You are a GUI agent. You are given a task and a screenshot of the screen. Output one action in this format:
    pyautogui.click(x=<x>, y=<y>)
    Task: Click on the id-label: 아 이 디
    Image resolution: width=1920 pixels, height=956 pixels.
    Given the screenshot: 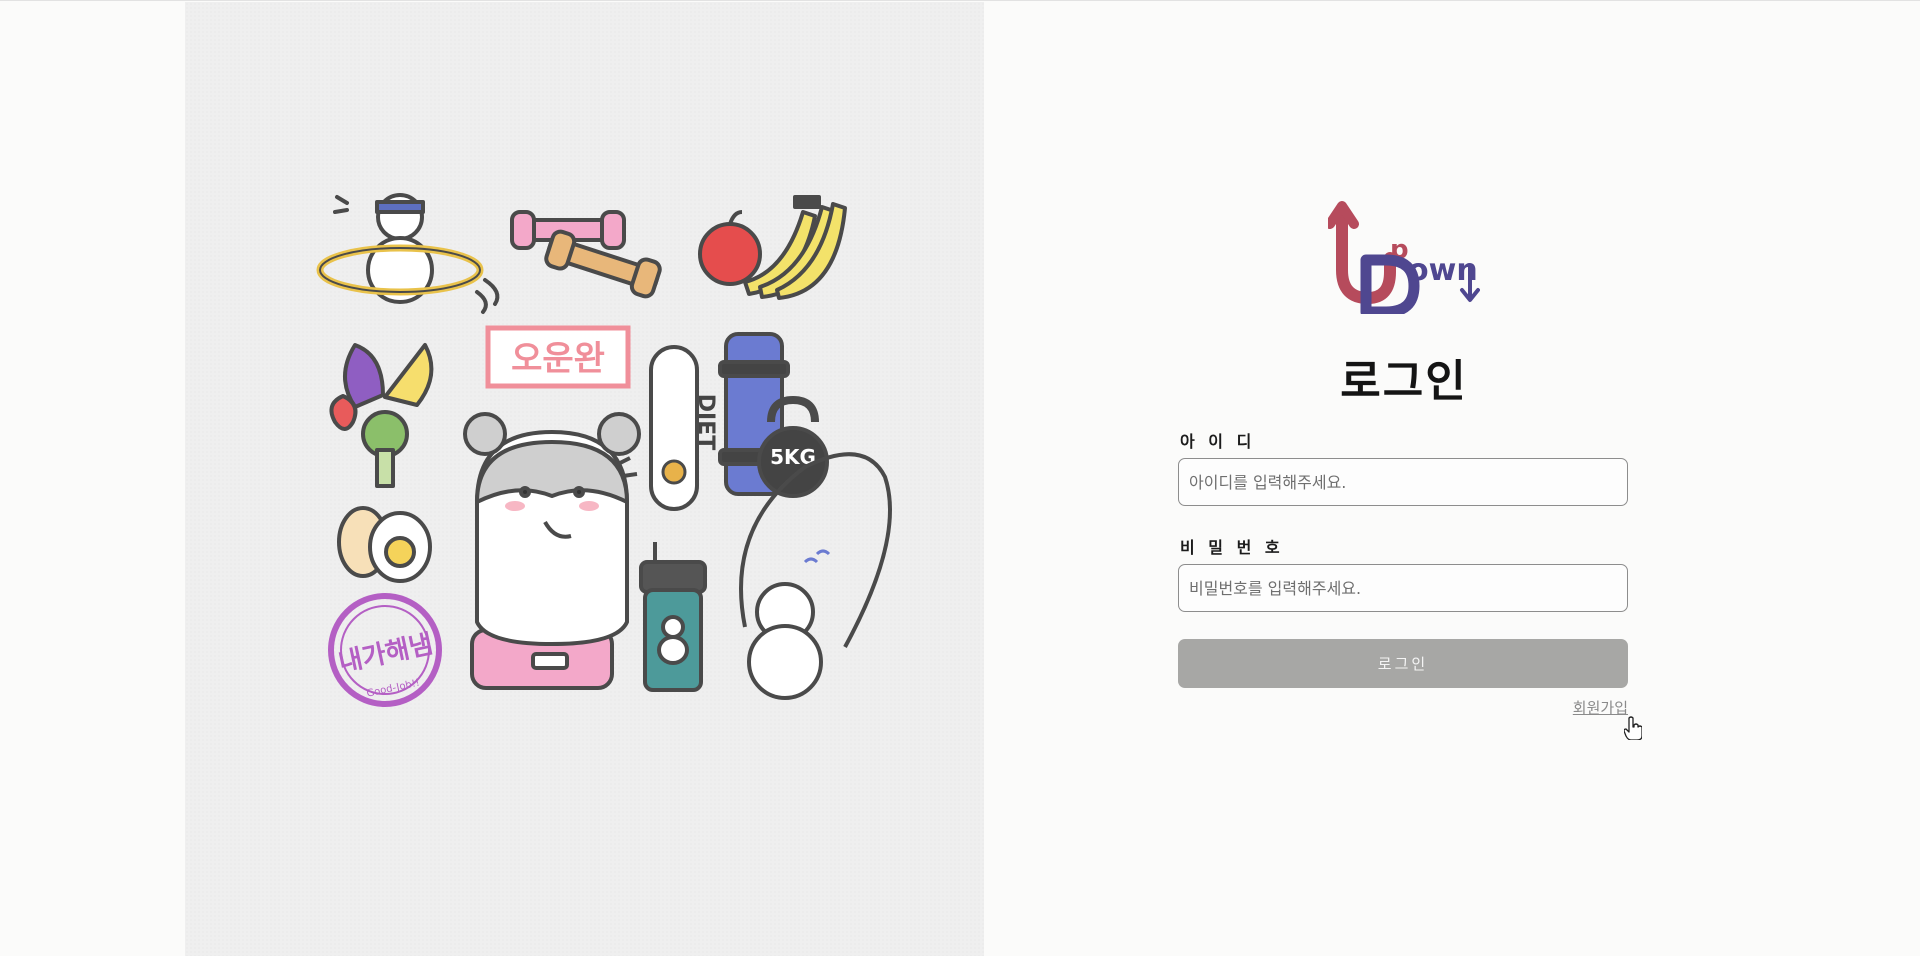 What is the action you would take?
    pyautogui.click(x=1218, y=441)
    